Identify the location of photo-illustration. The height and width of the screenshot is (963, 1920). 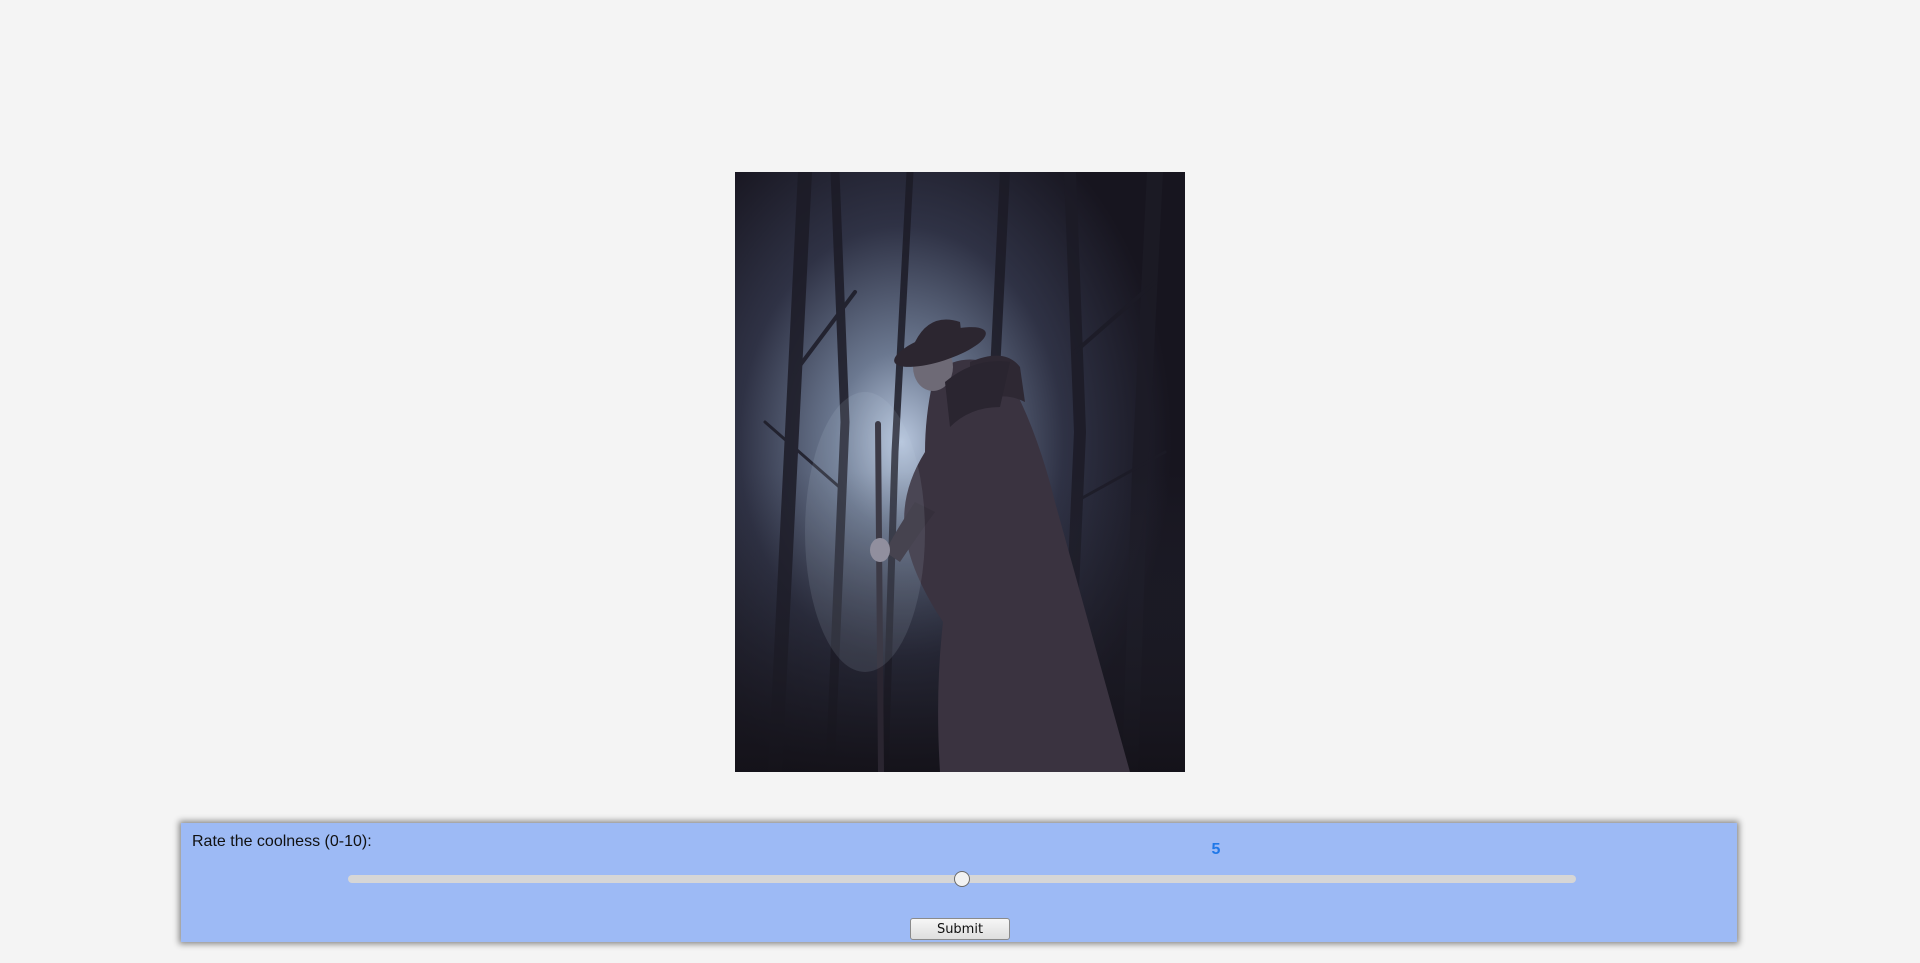
(960, 472).